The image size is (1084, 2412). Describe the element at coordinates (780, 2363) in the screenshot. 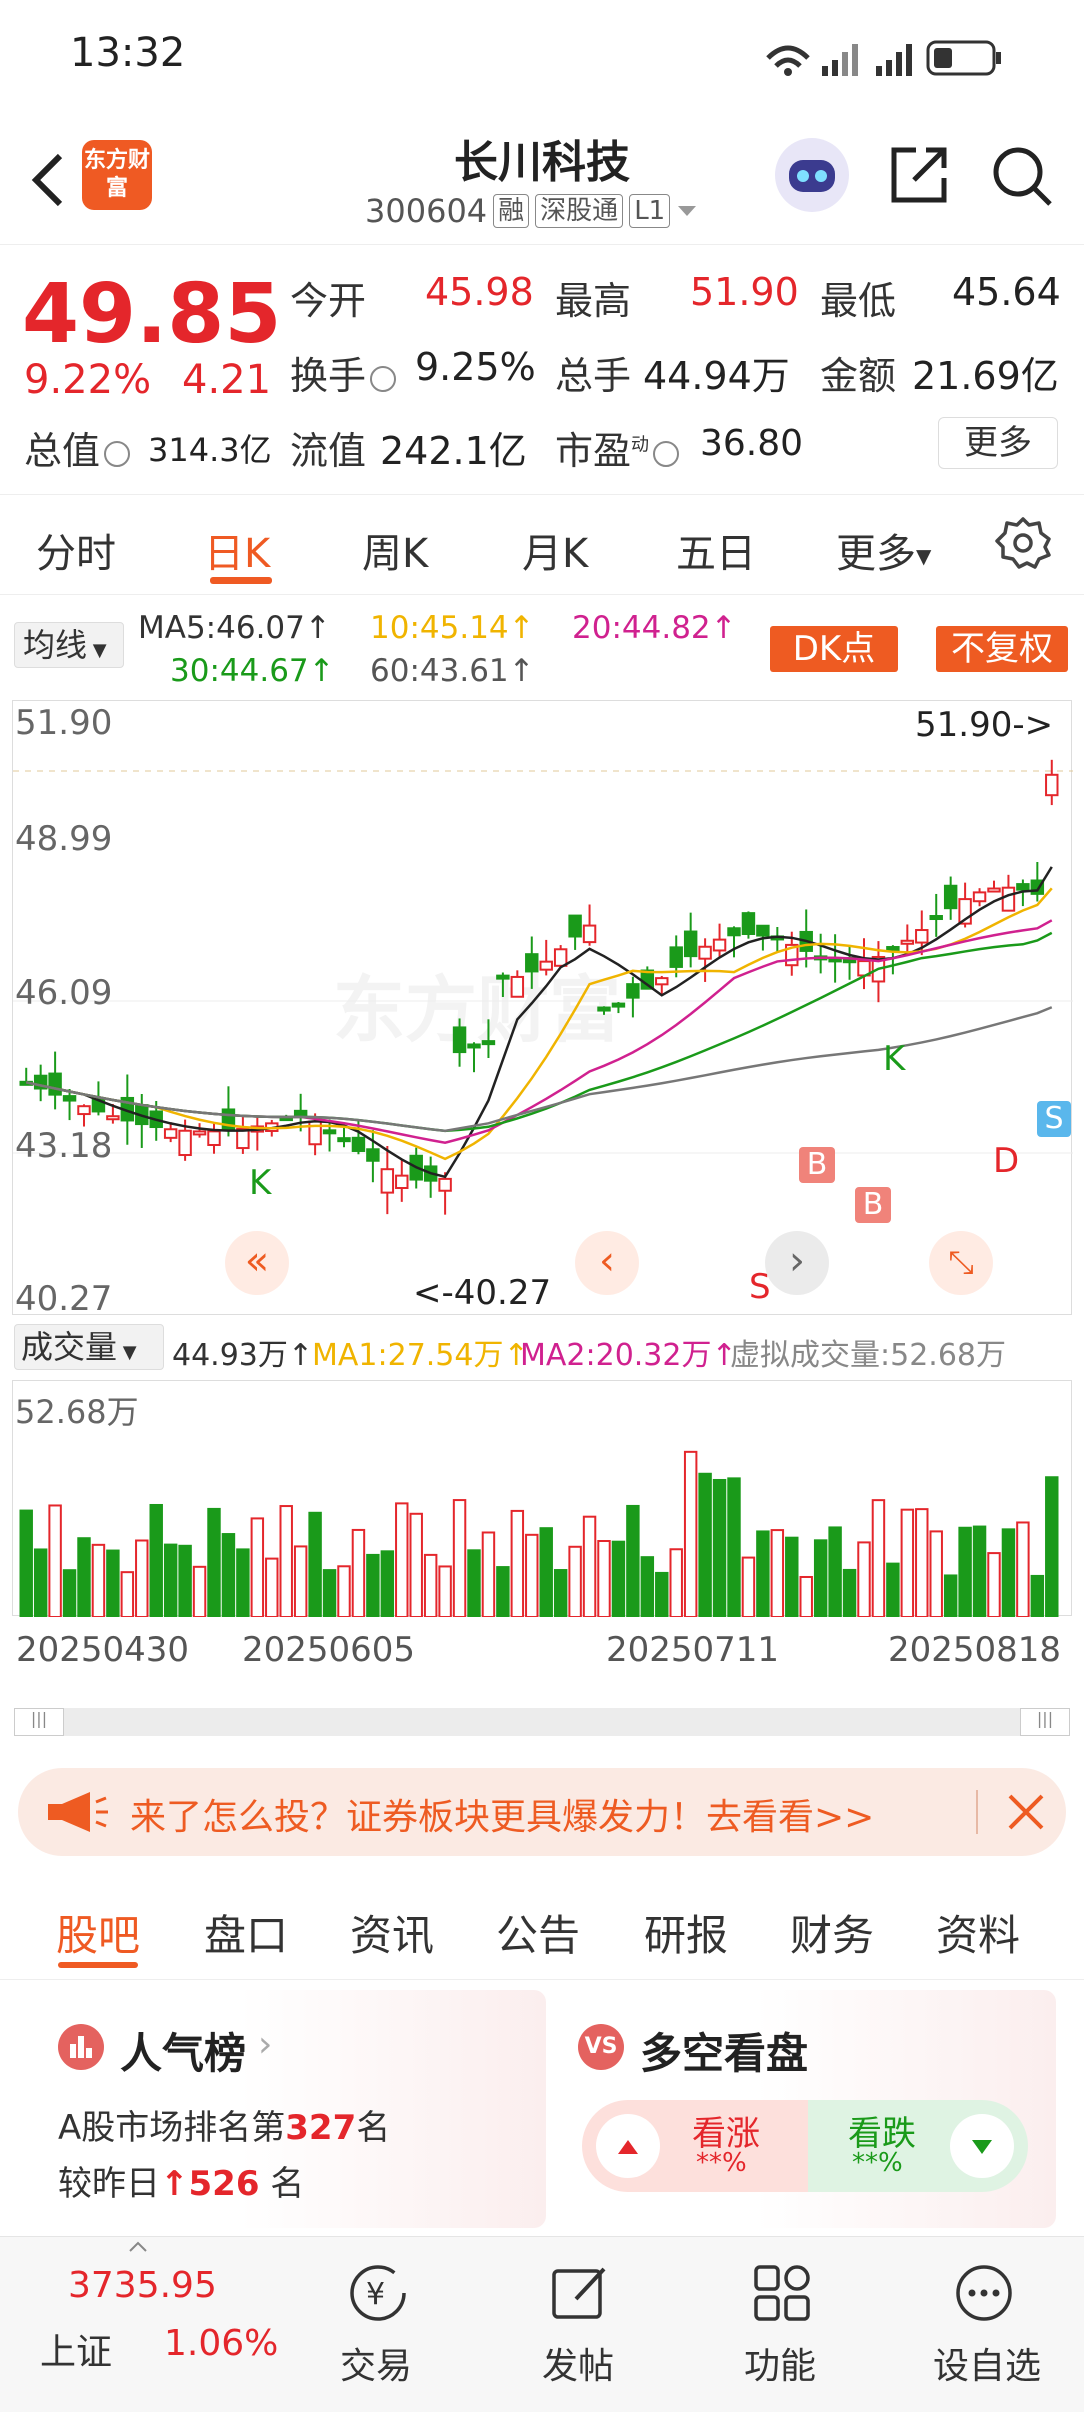

I see `nav-functions: 功能` at that location.